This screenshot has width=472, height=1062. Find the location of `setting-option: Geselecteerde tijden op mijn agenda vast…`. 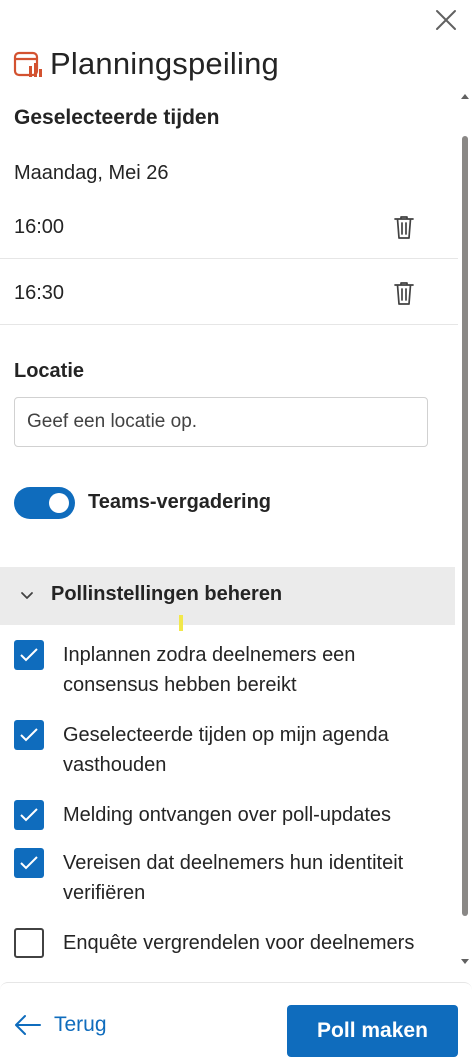

setting-option: Geselecteerde tijden op mijn agenda vast… is located at coordinates (229, 752).